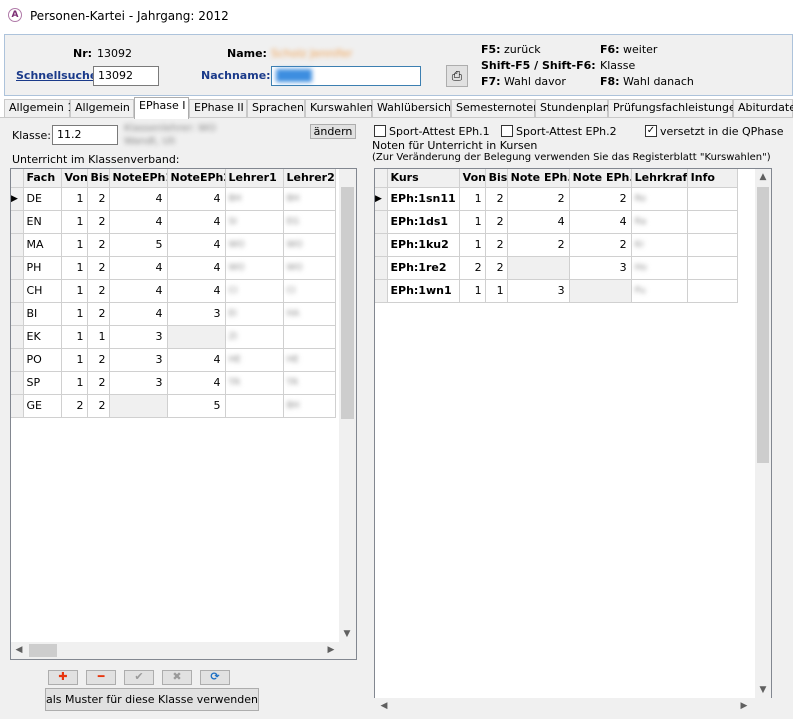 The width and height of the screenshot is (793, 719). What do you see at coordinates (183, 651) in the screenshot?
I see `left-hscrollbar: ◀ ▶` at bounding box center [183, 651].